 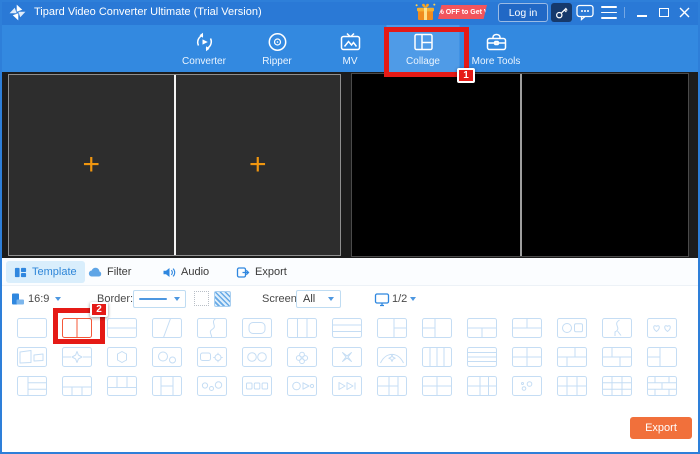 I want to click on template-item-g22b, so click(x=617, y=357).